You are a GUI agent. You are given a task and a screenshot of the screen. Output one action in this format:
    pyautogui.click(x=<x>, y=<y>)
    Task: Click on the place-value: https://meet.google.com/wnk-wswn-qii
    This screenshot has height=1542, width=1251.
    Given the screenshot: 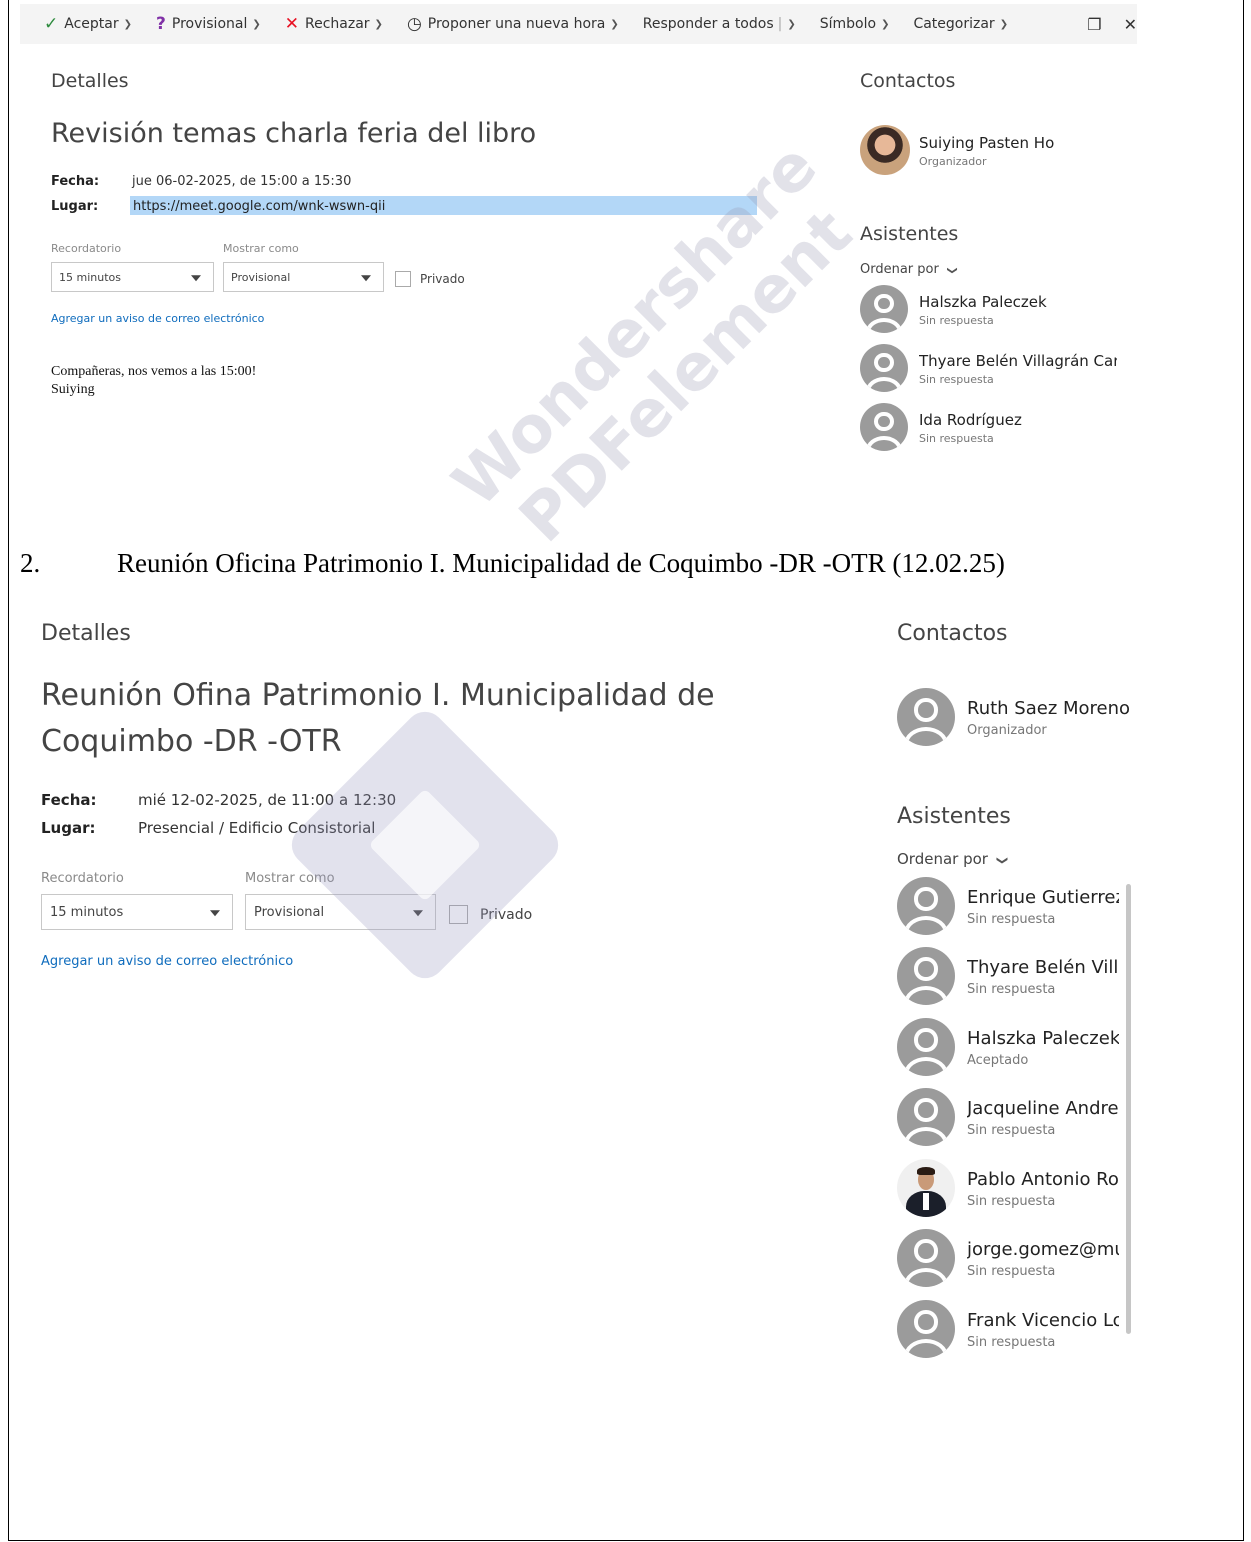 What is the action you would take?
    pyautogui.click(x=259, y=206)
    